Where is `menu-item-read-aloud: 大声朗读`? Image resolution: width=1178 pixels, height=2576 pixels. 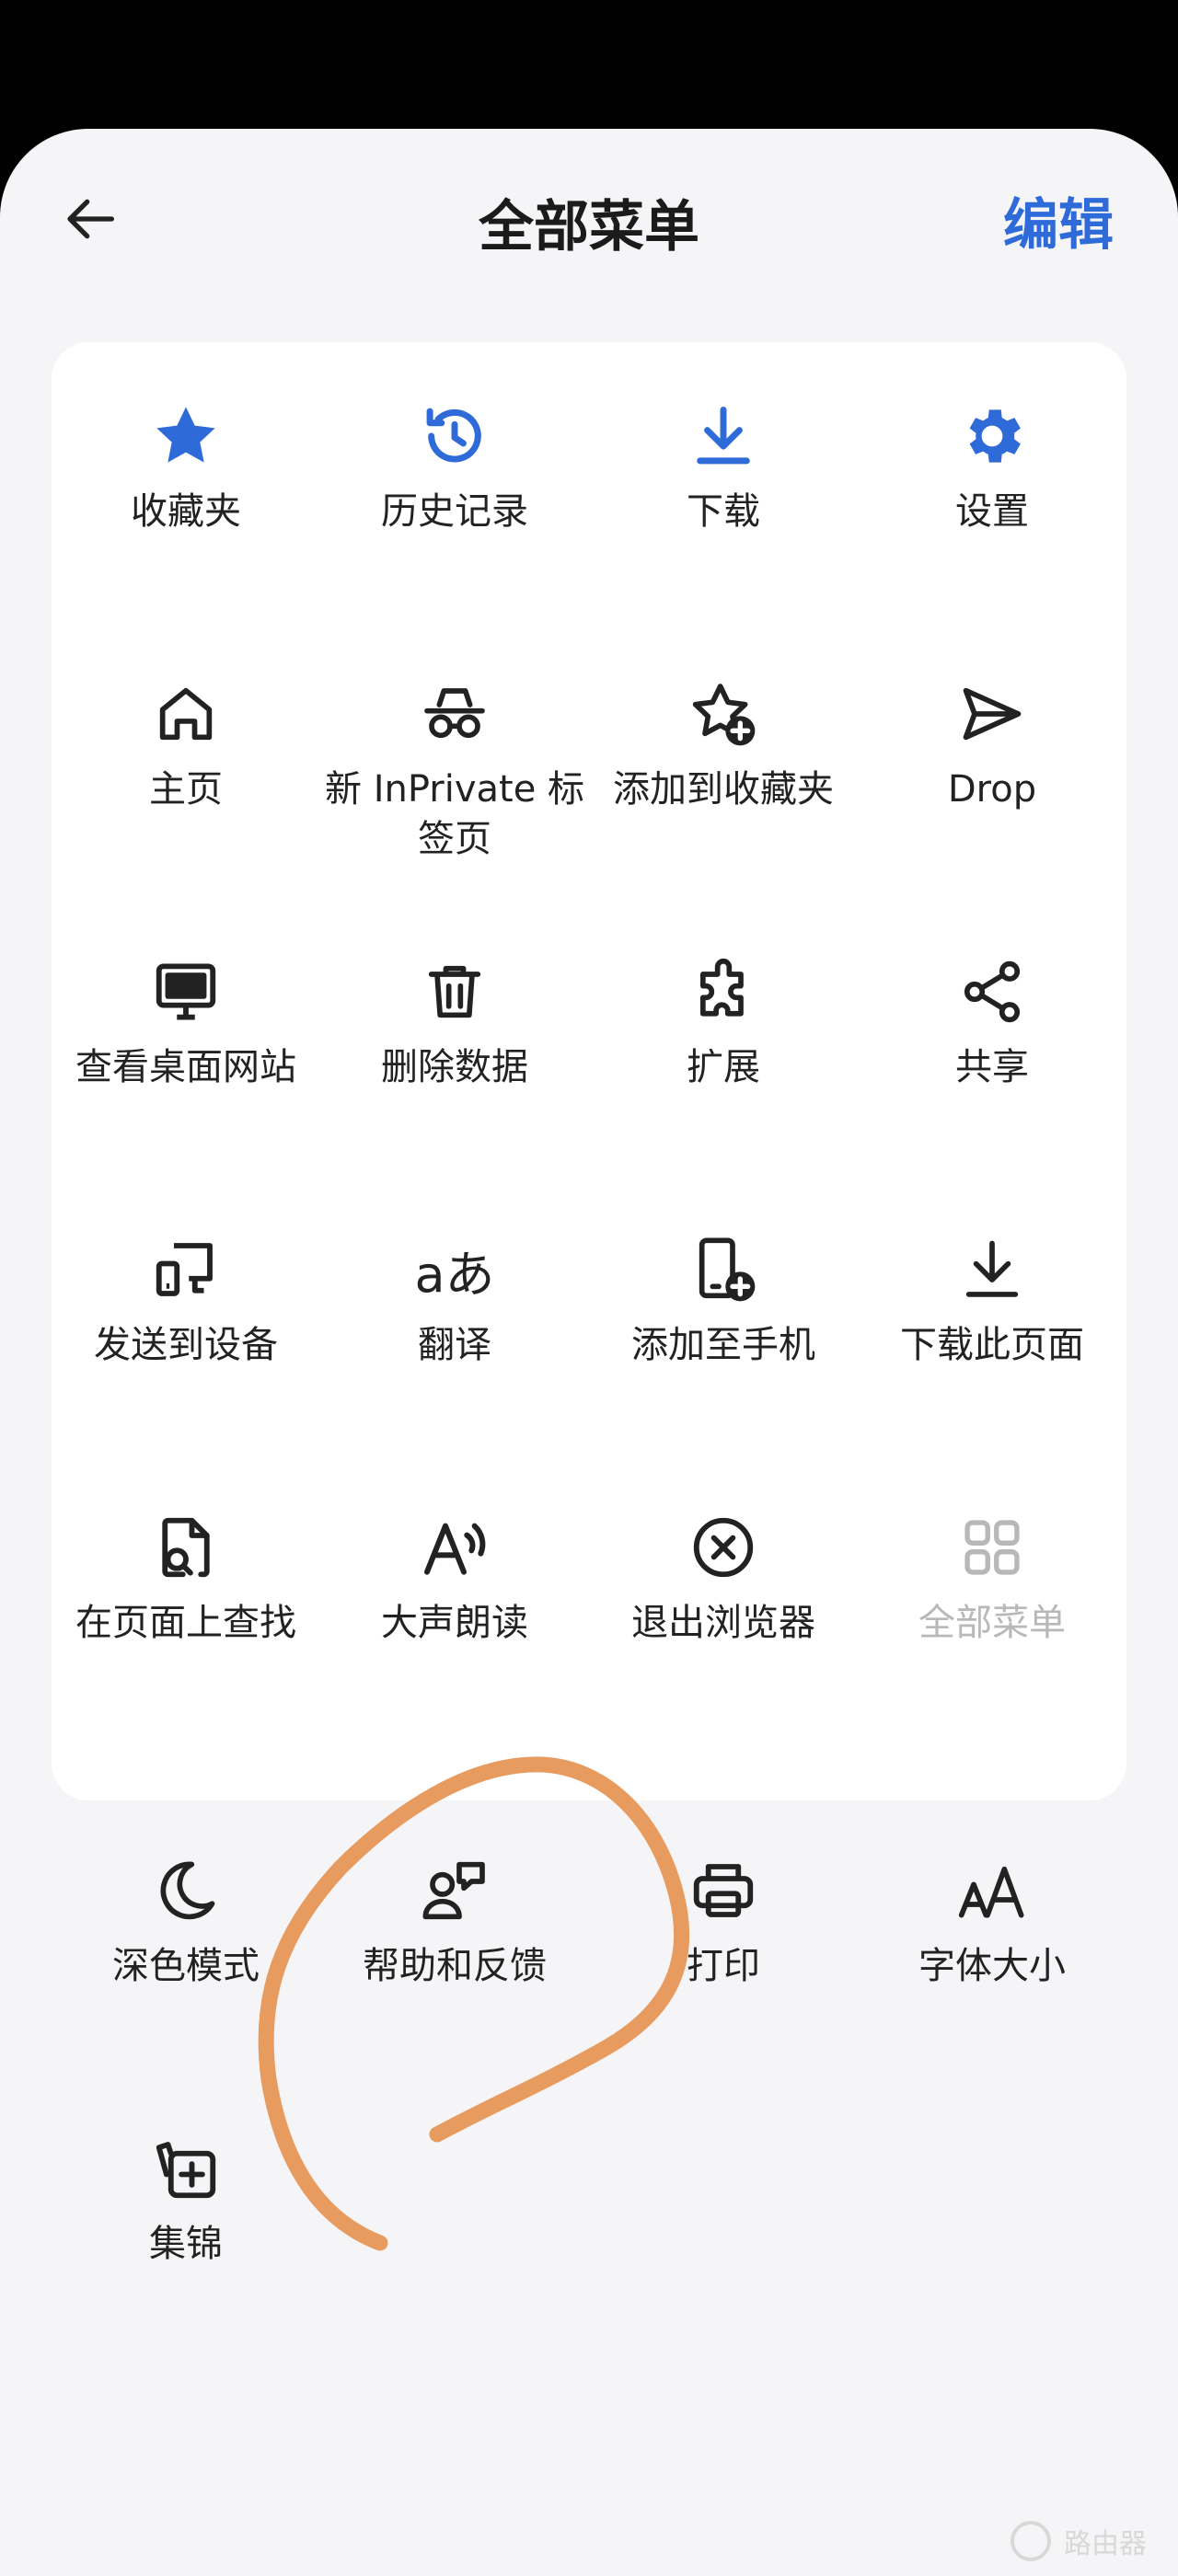
menu-item-read-aloud: 大声朗读 is located at coordinates (454, 1634).